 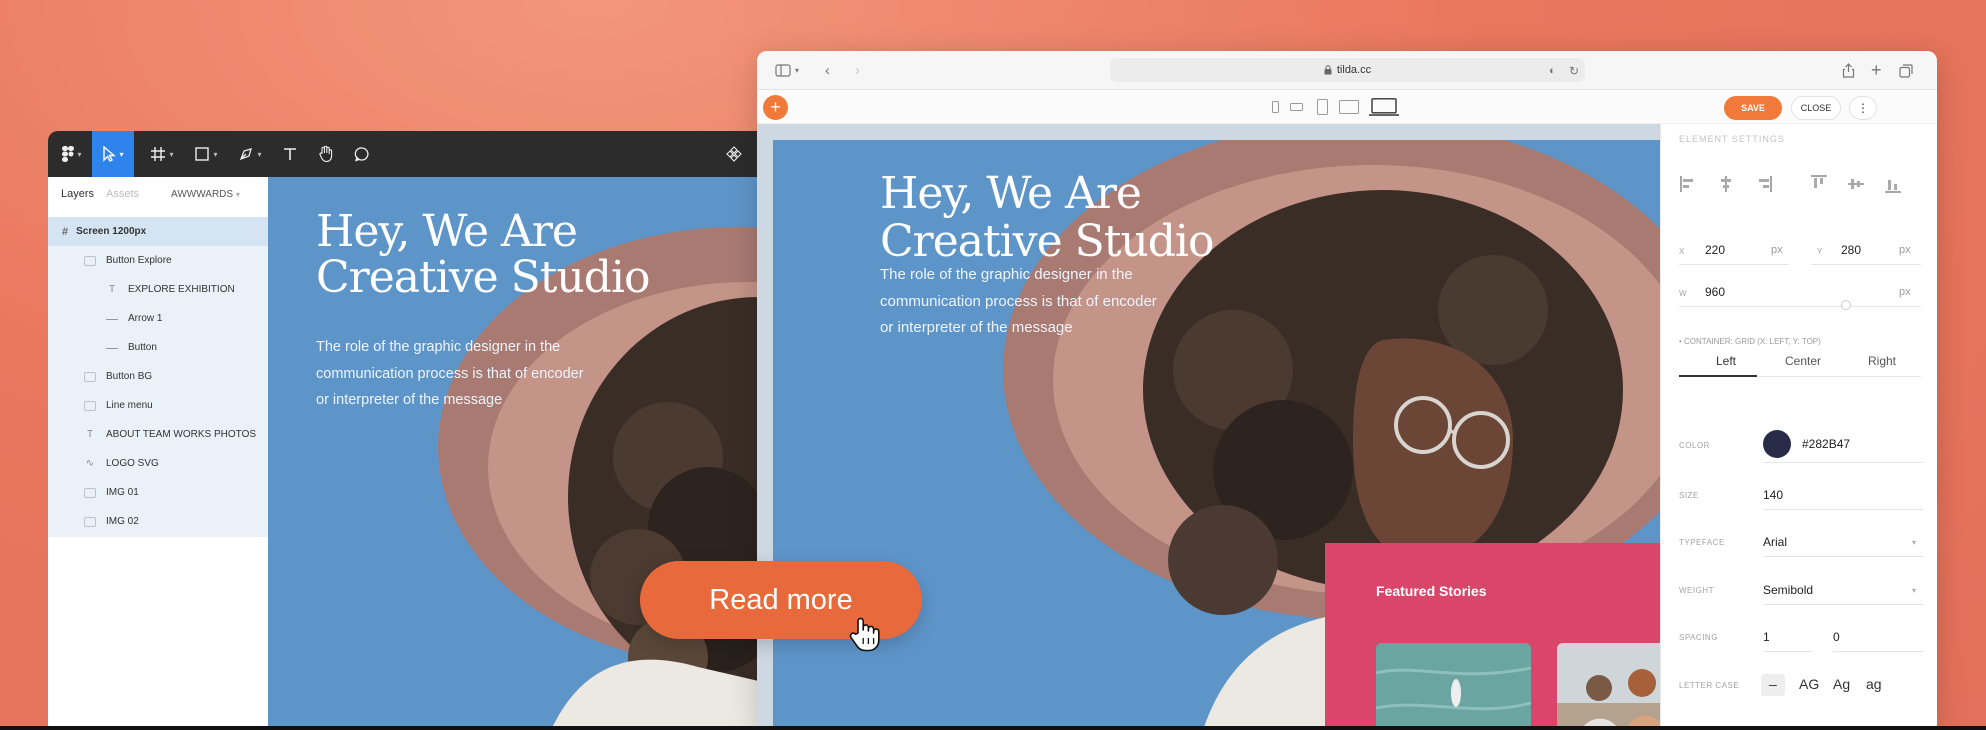 What do you see at coordinates (1753, 108) in the screenshot?
I see `save-button: SAVE` at bounding box center [1753, 108].